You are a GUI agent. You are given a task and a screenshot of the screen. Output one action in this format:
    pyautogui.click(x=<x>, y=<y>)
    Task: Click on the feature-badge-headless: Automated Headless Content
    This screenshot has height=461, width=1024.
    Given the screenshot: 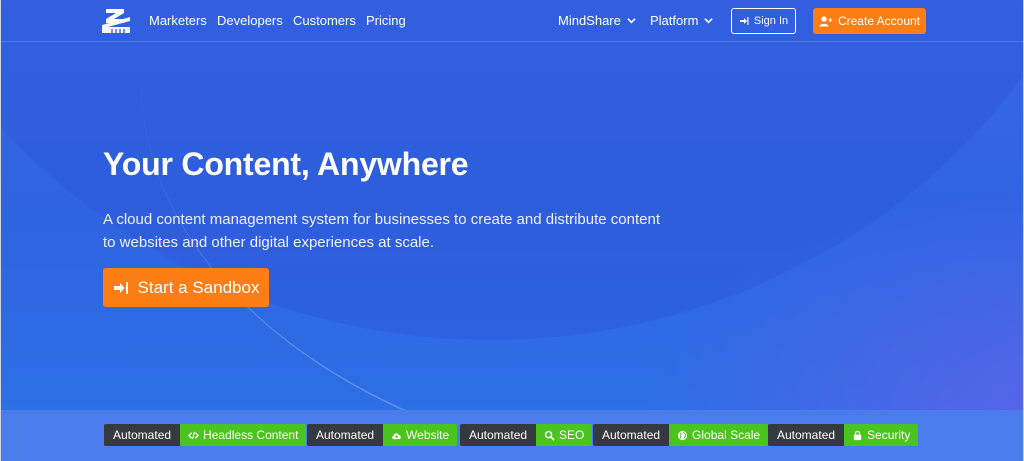 What is the action you would take?
    pyautogui.click(x=205, y=435)
    